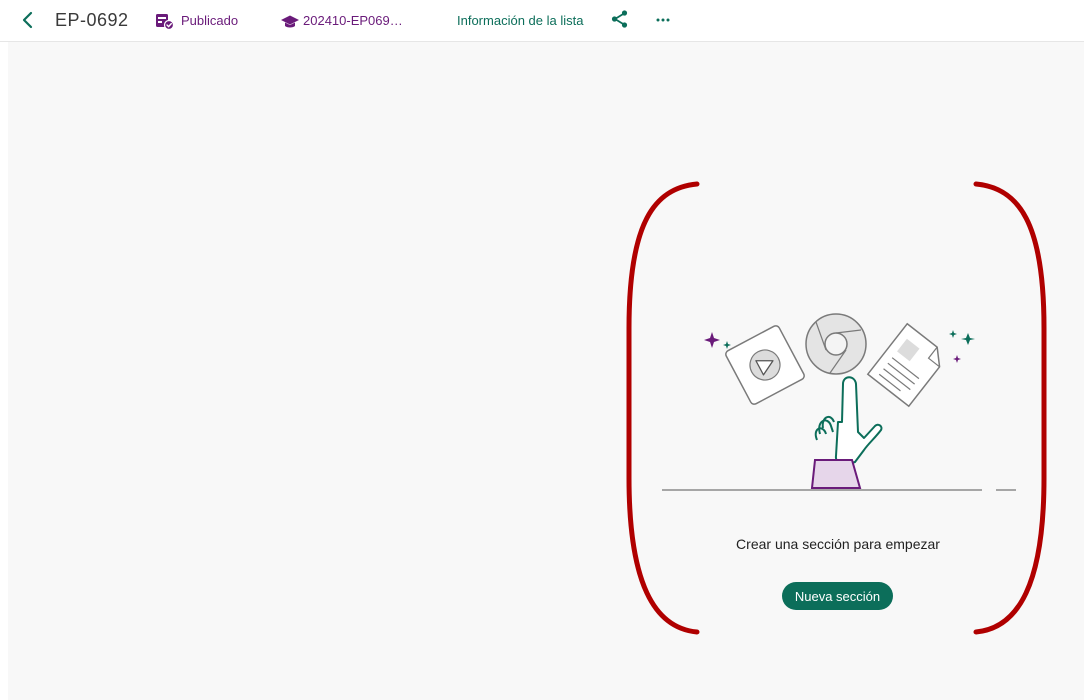 The height and width of the screenshot is (700, 1084). What do you see at coordinates (903, 365) in the screenshot?
I see `document-card-icon` at bounding box center [903, 365].